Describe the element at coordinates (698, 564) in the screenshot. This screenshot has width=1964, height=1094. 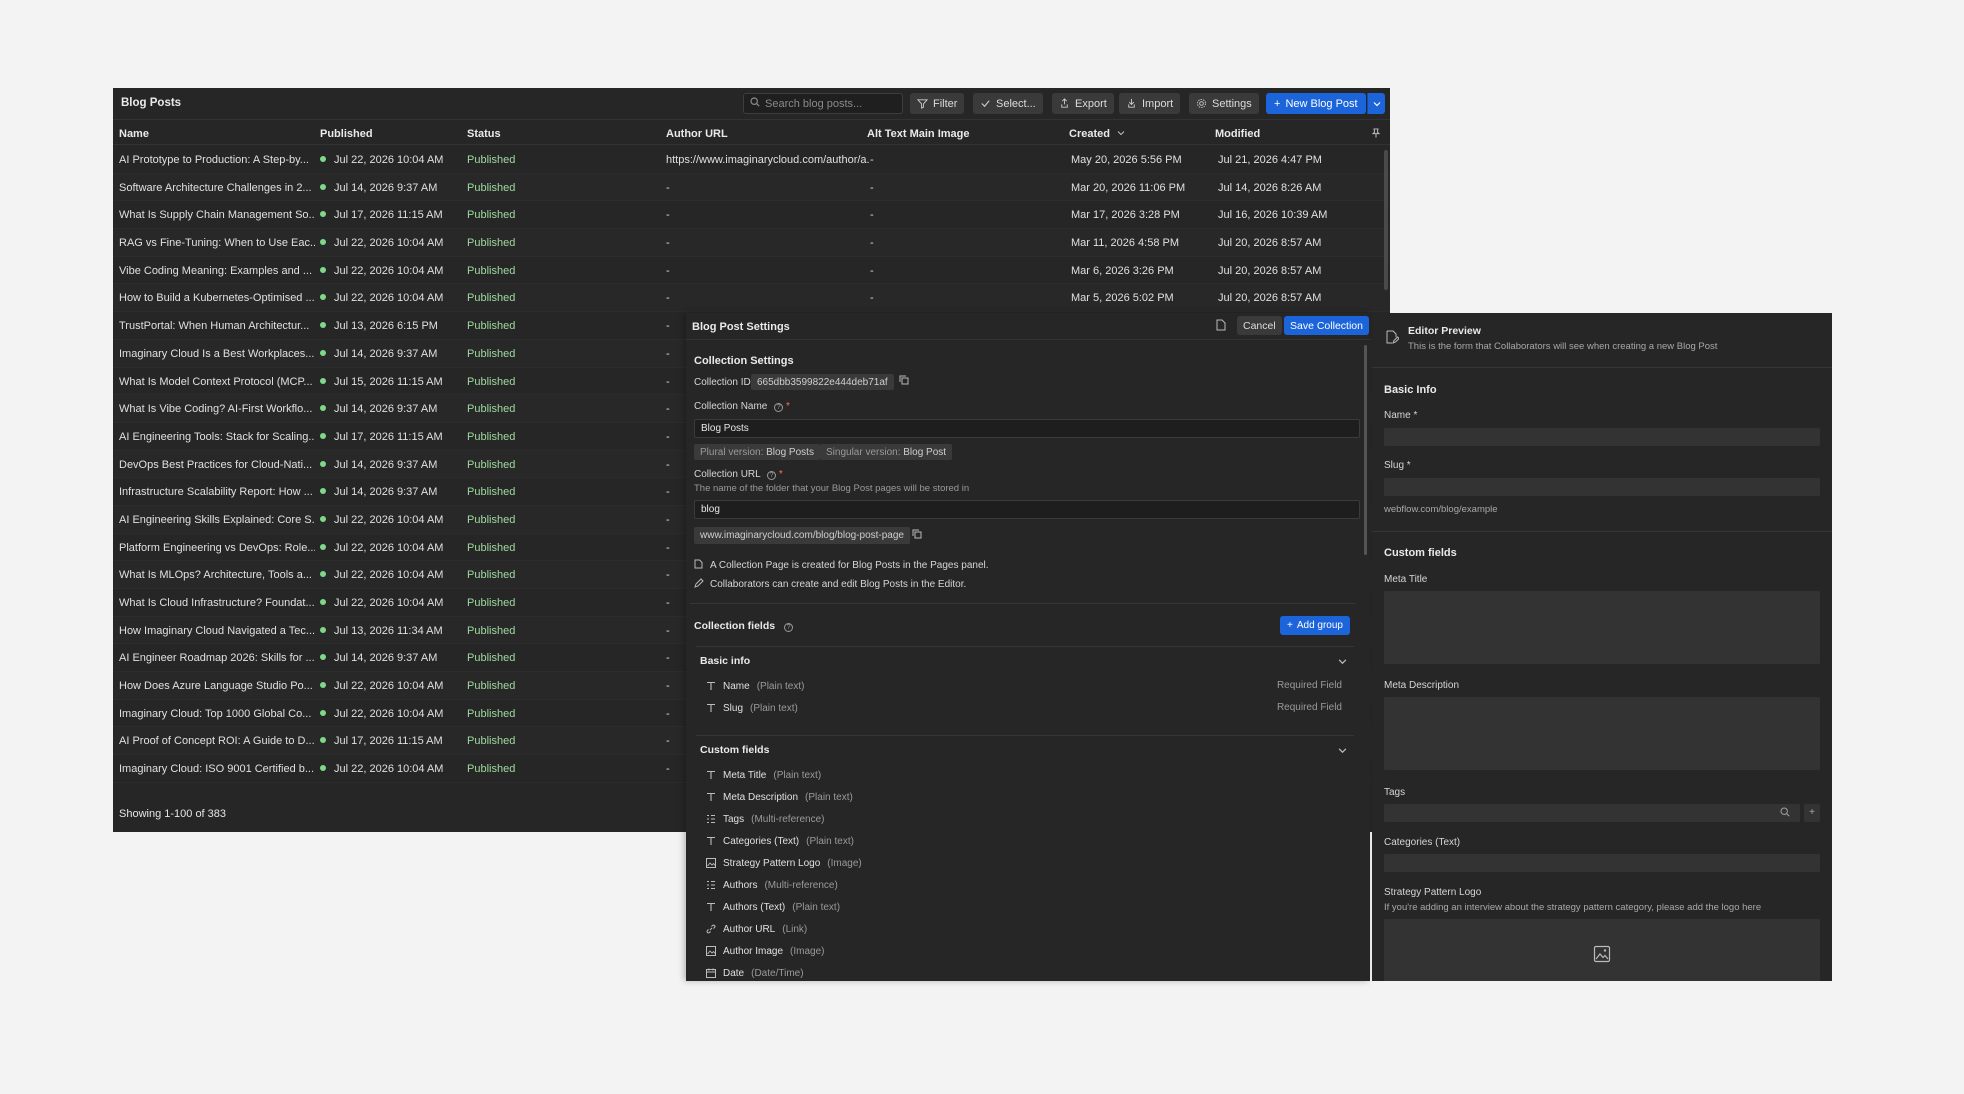
I see `page-icon` at that location.